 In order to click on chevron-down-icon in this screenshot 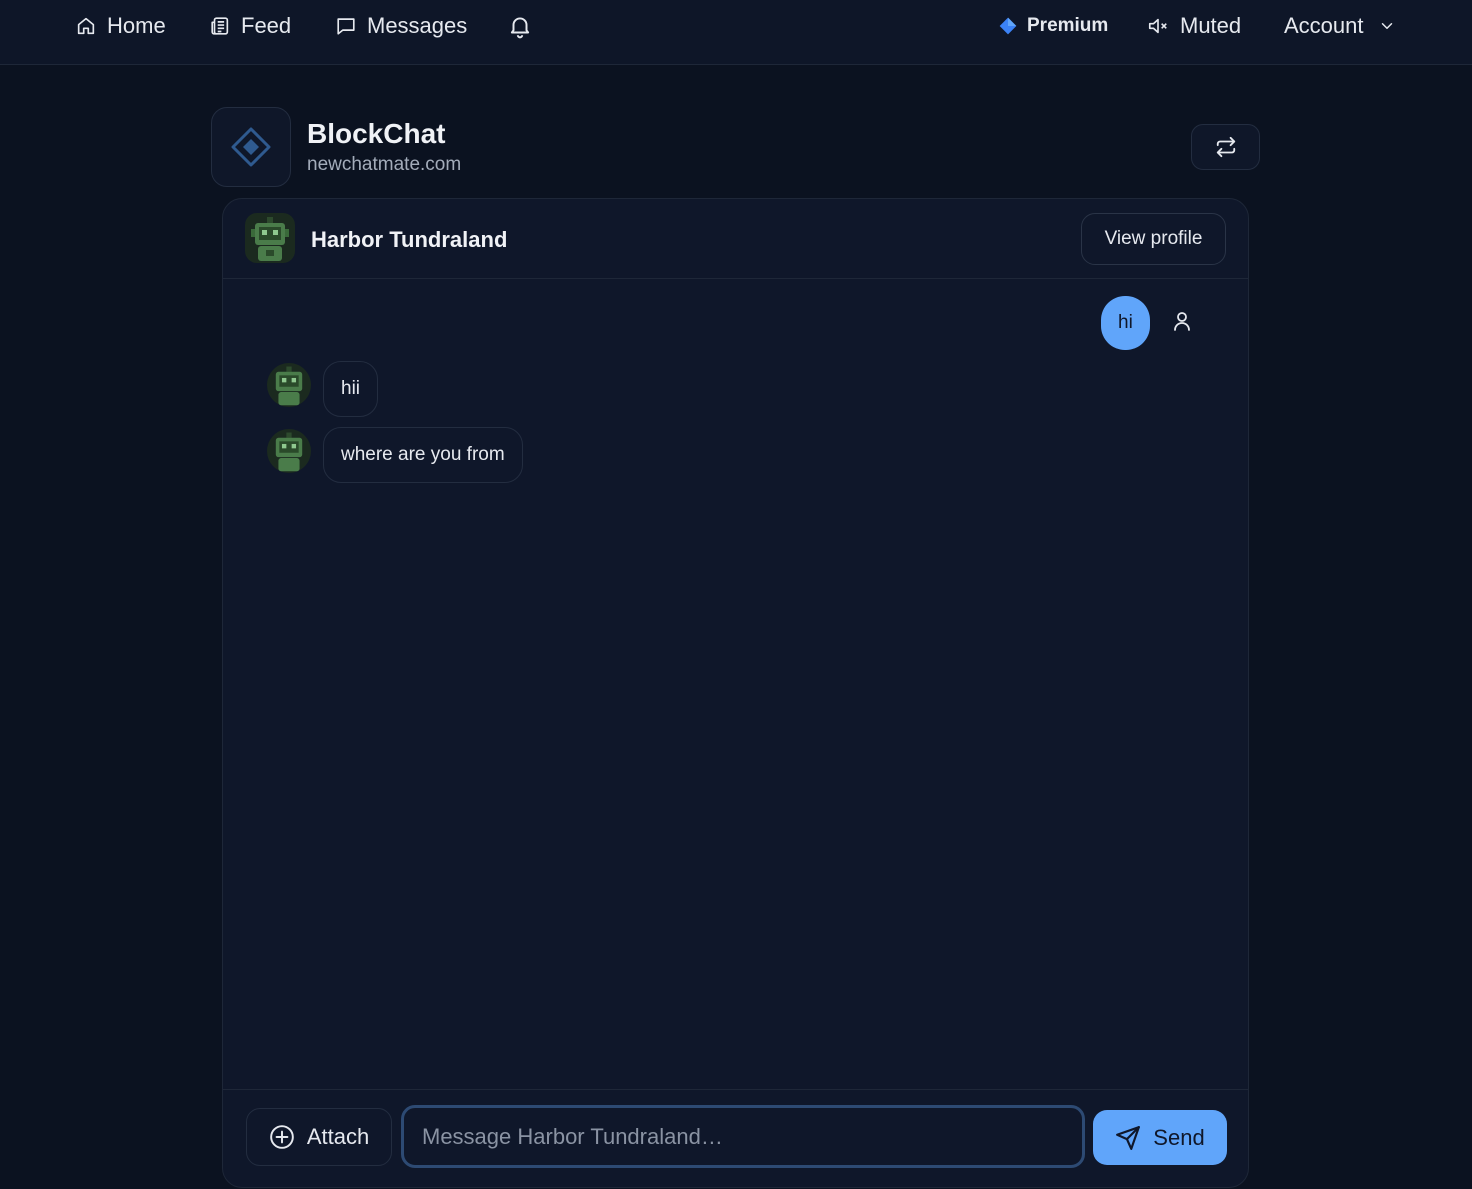, I will do `click(1386, 26)`.